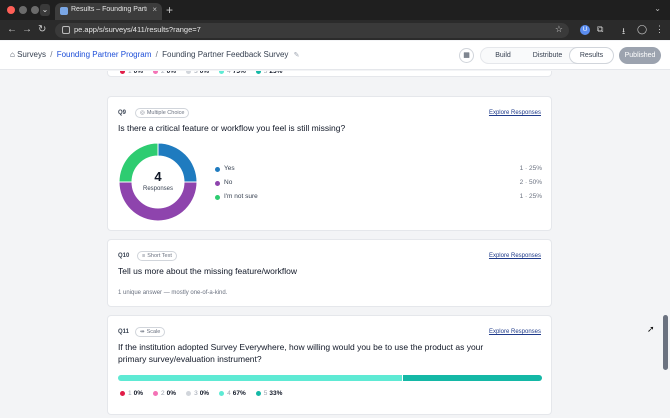 Image resolution: width=670 pixels, height=418 pixels. What do you see at coordinates (530, 182) in the screenshot?
I see `legend-count: 2 · 50%` at bounding box center [530, 182].